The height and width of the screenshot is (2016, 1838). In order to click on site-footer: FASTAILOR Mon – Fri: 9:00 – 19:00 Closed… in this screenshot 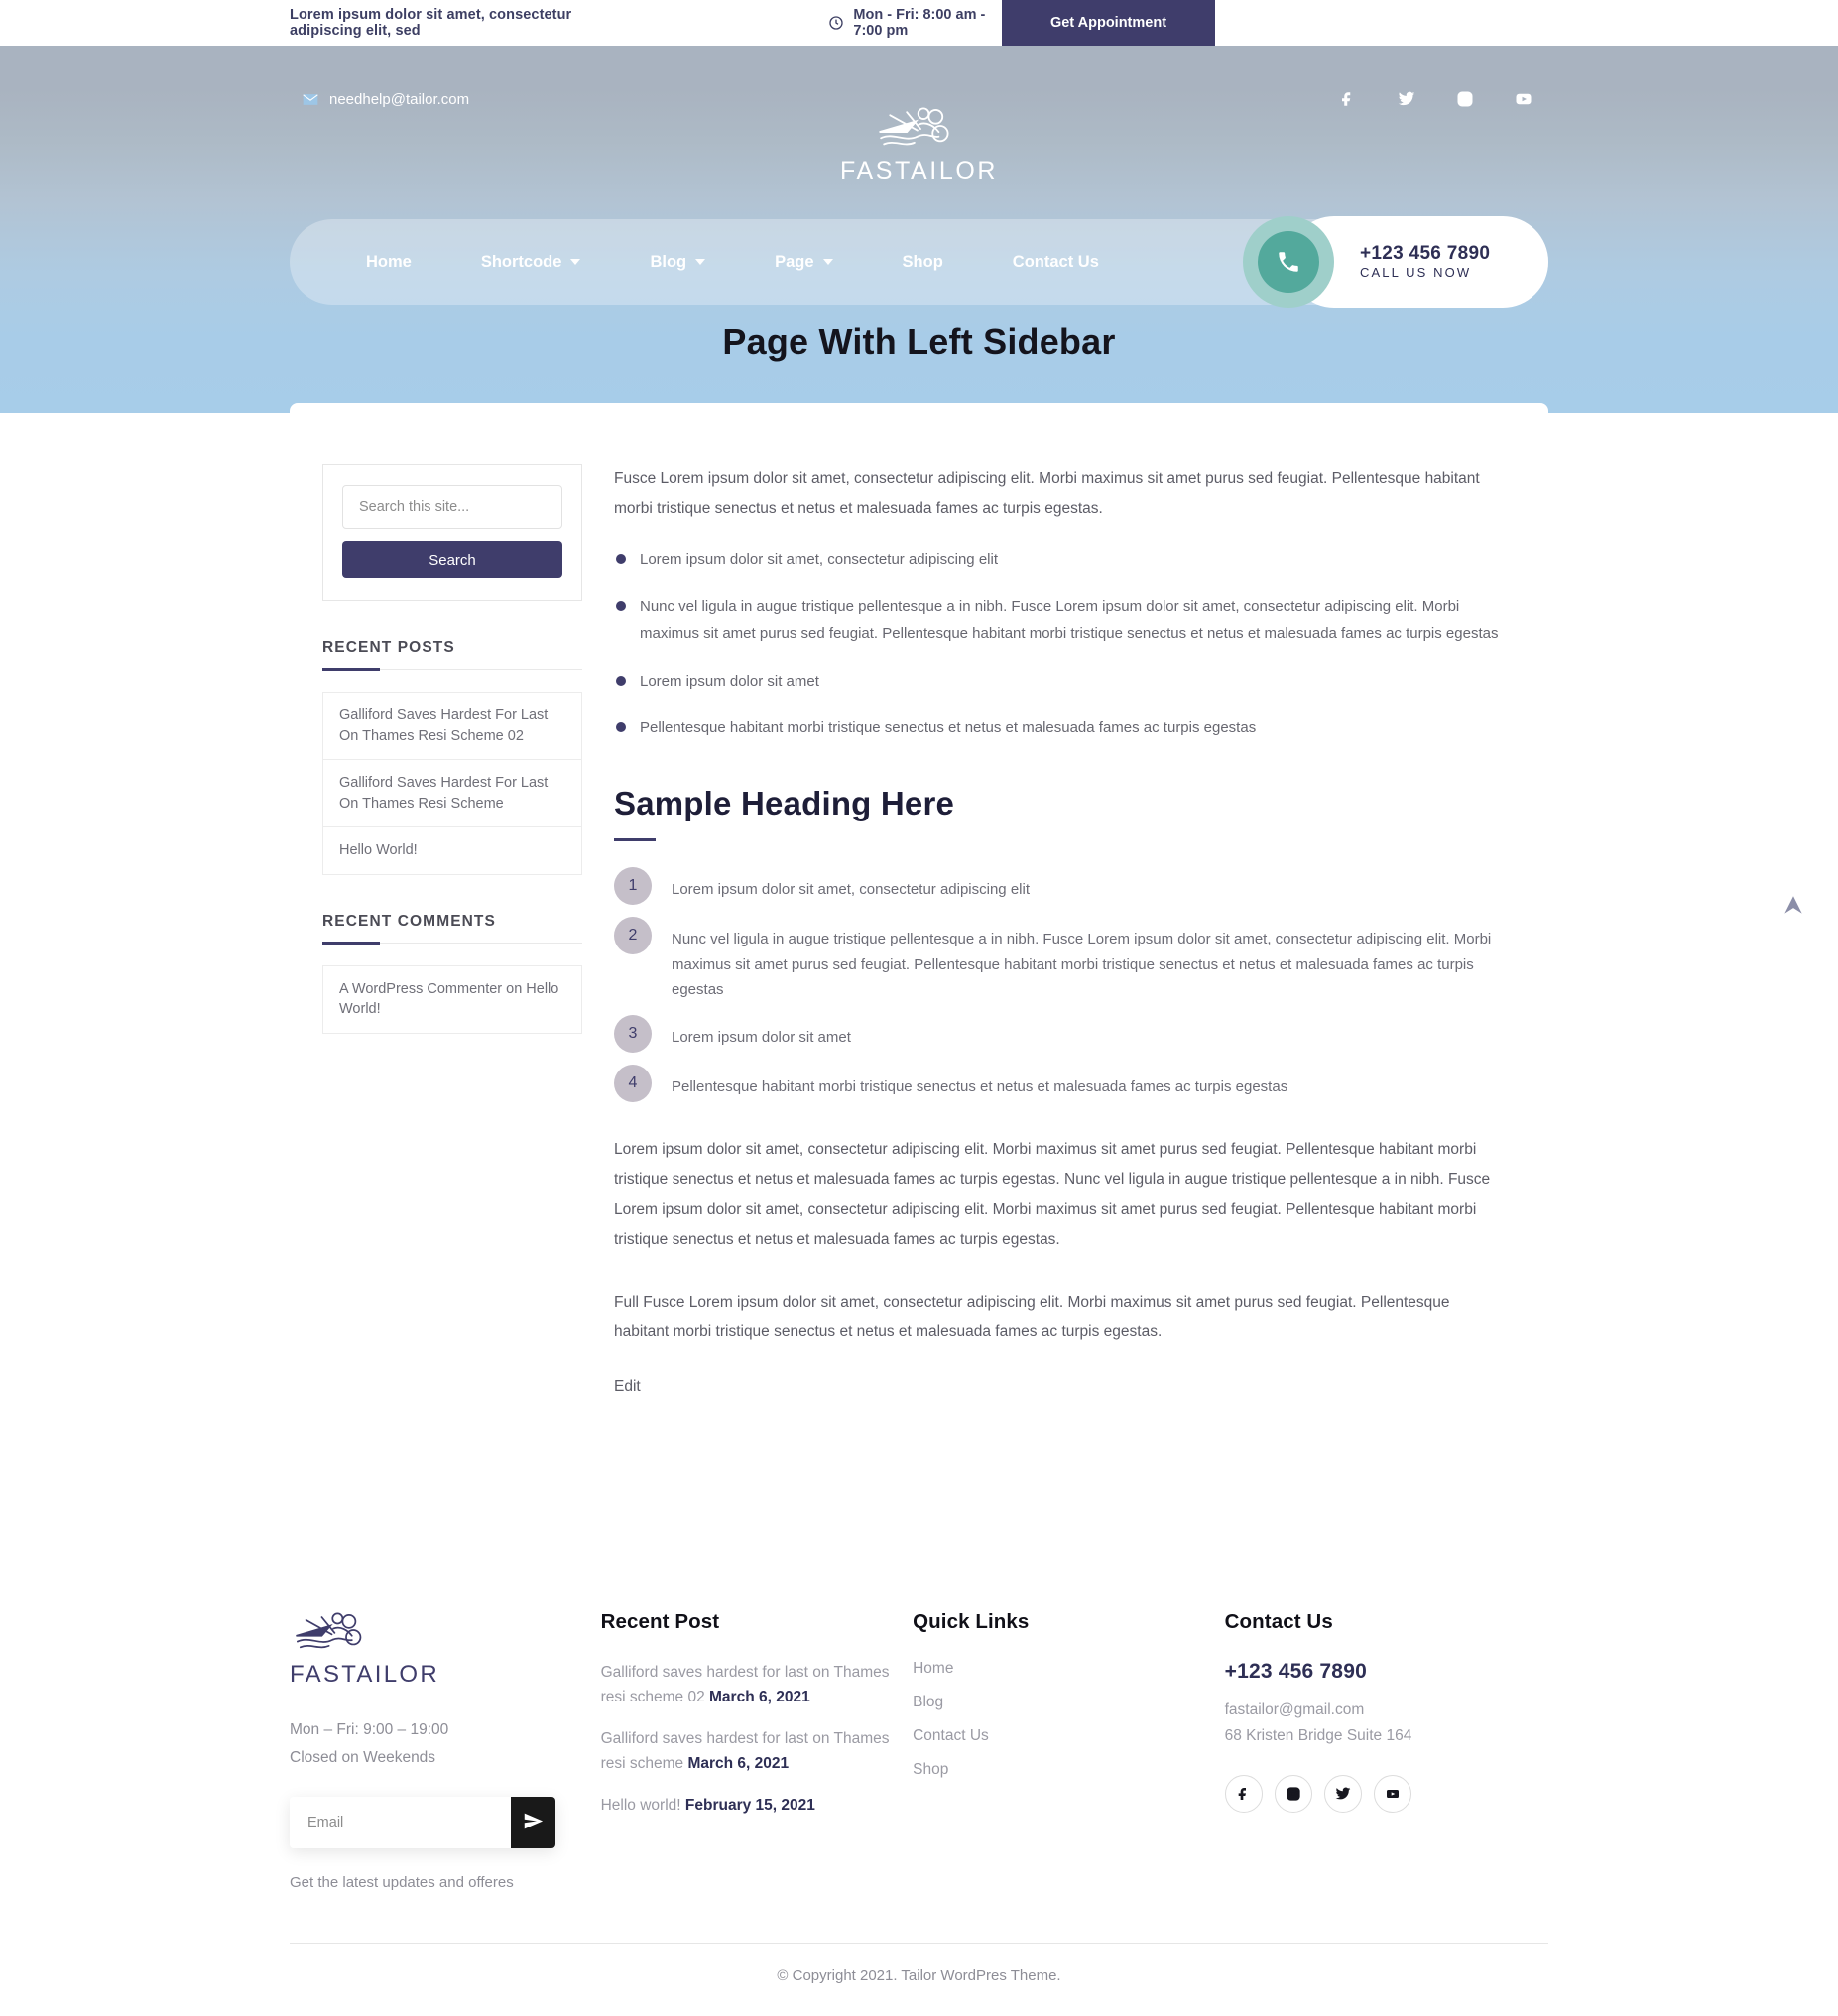, I will do `click(919, 1810)`.